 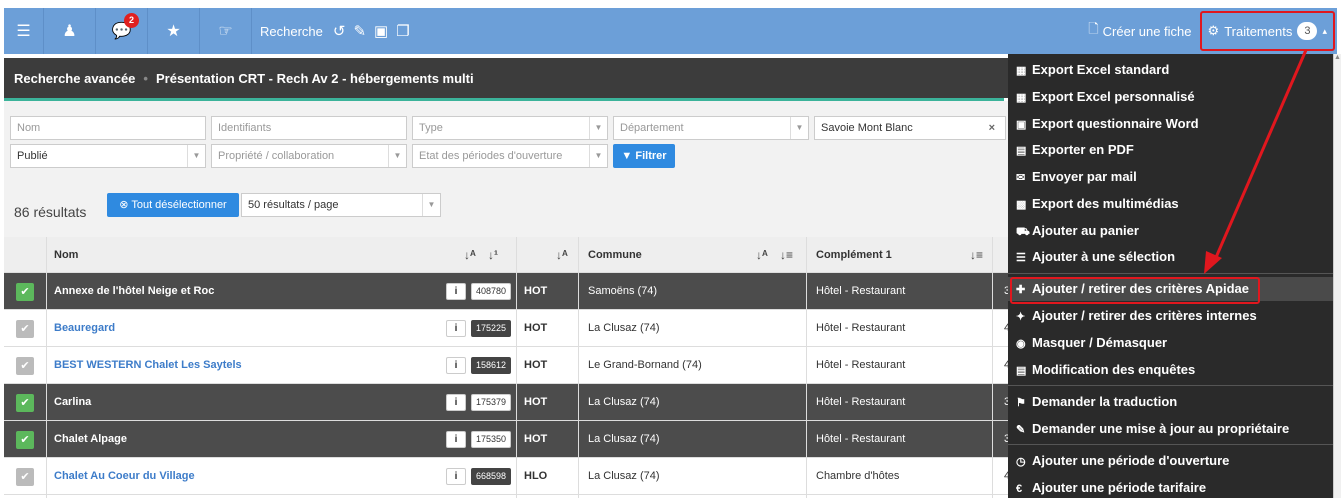 What do you see at coordinates (108, 156) in the screenshot?
I see `etat-filter-select: Publié ▼` at bounding box center [108, 156].